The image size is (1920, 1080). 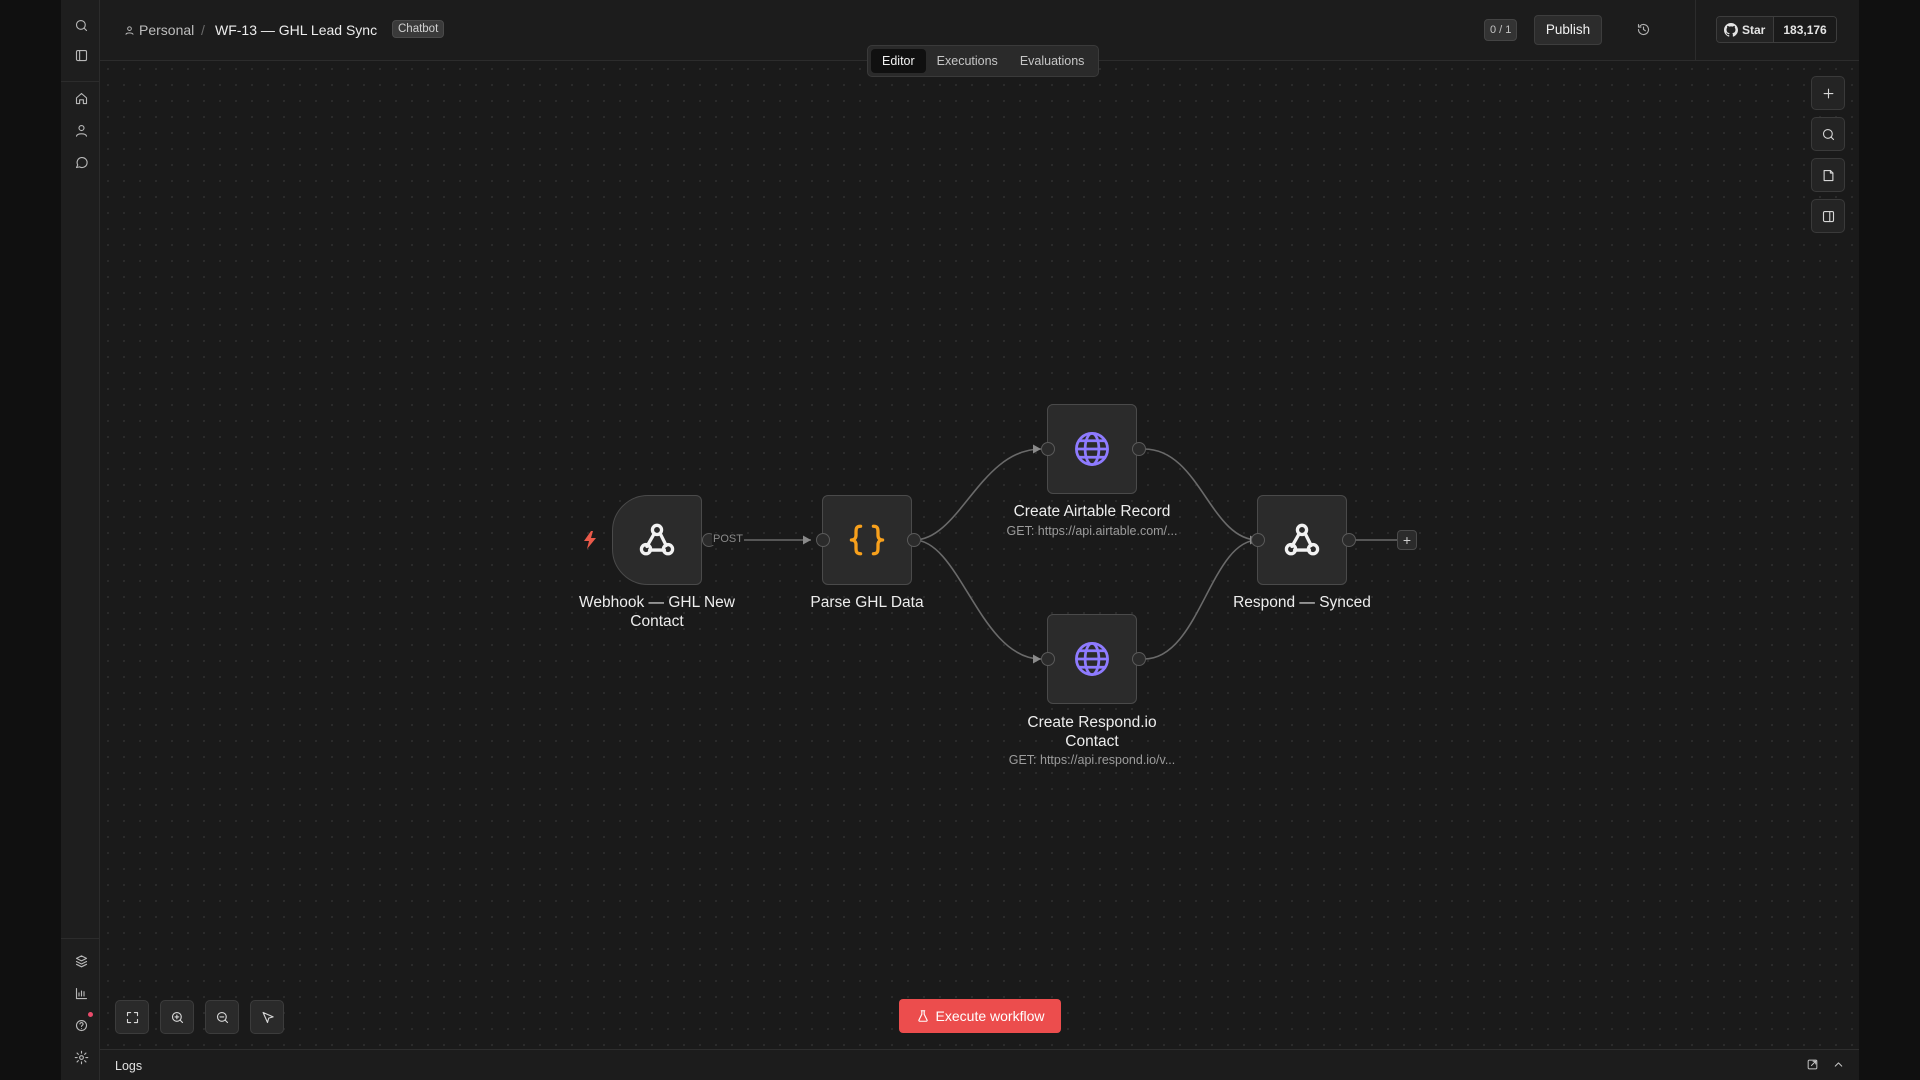 What do you see at coordinates (1349, 540) in the screenshot?
I see `port-respond-out` at bounding box center [1349, 540].